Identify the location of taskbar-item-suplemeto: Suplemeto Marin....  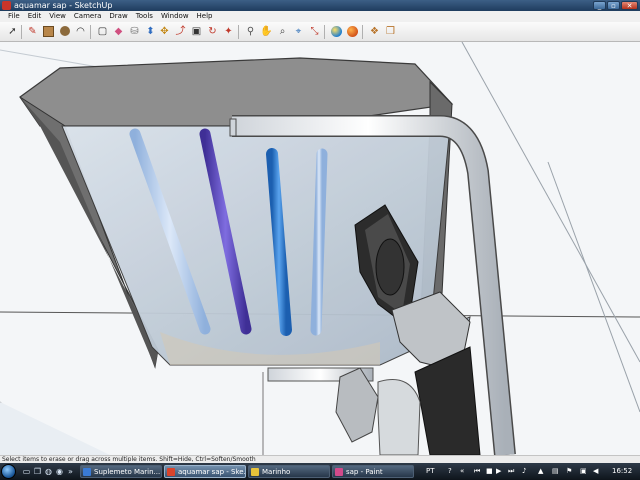
(121, 471).